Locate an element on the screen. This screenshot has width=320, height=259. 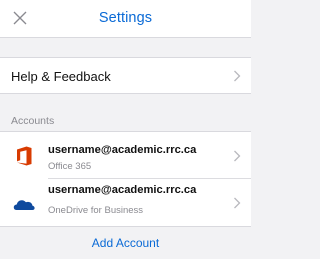
account-item-office365: username@academic.rrc.ca Office 365 is located at coordinates (125, 155).